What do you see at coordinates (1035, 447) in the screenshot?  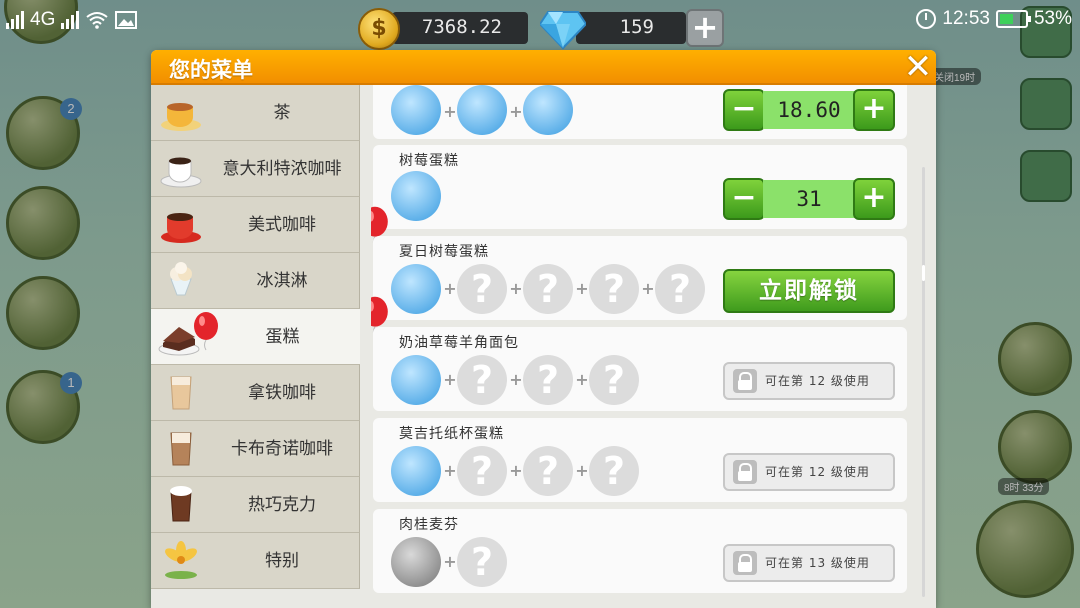 I see `coffee-order-icon` at bounding box center [1035, 447].